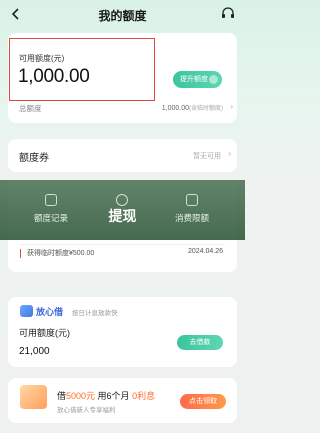 The height and width of the screenshot is (433, 320). I want to click on loan-quota-value: 21,000, so click(34, 351).